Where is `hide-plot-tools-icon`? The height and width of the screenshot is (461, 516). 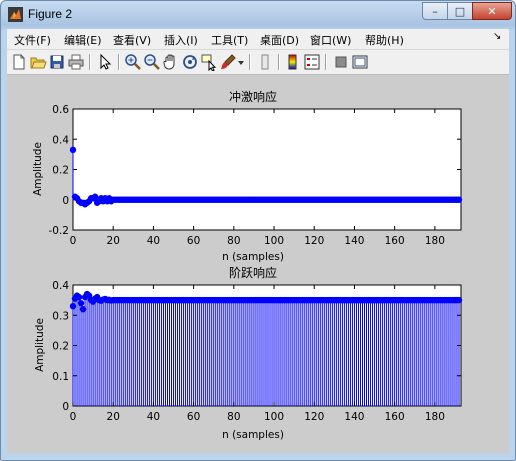
hide-plot-tools-icon is located at coordinates (341, 62).